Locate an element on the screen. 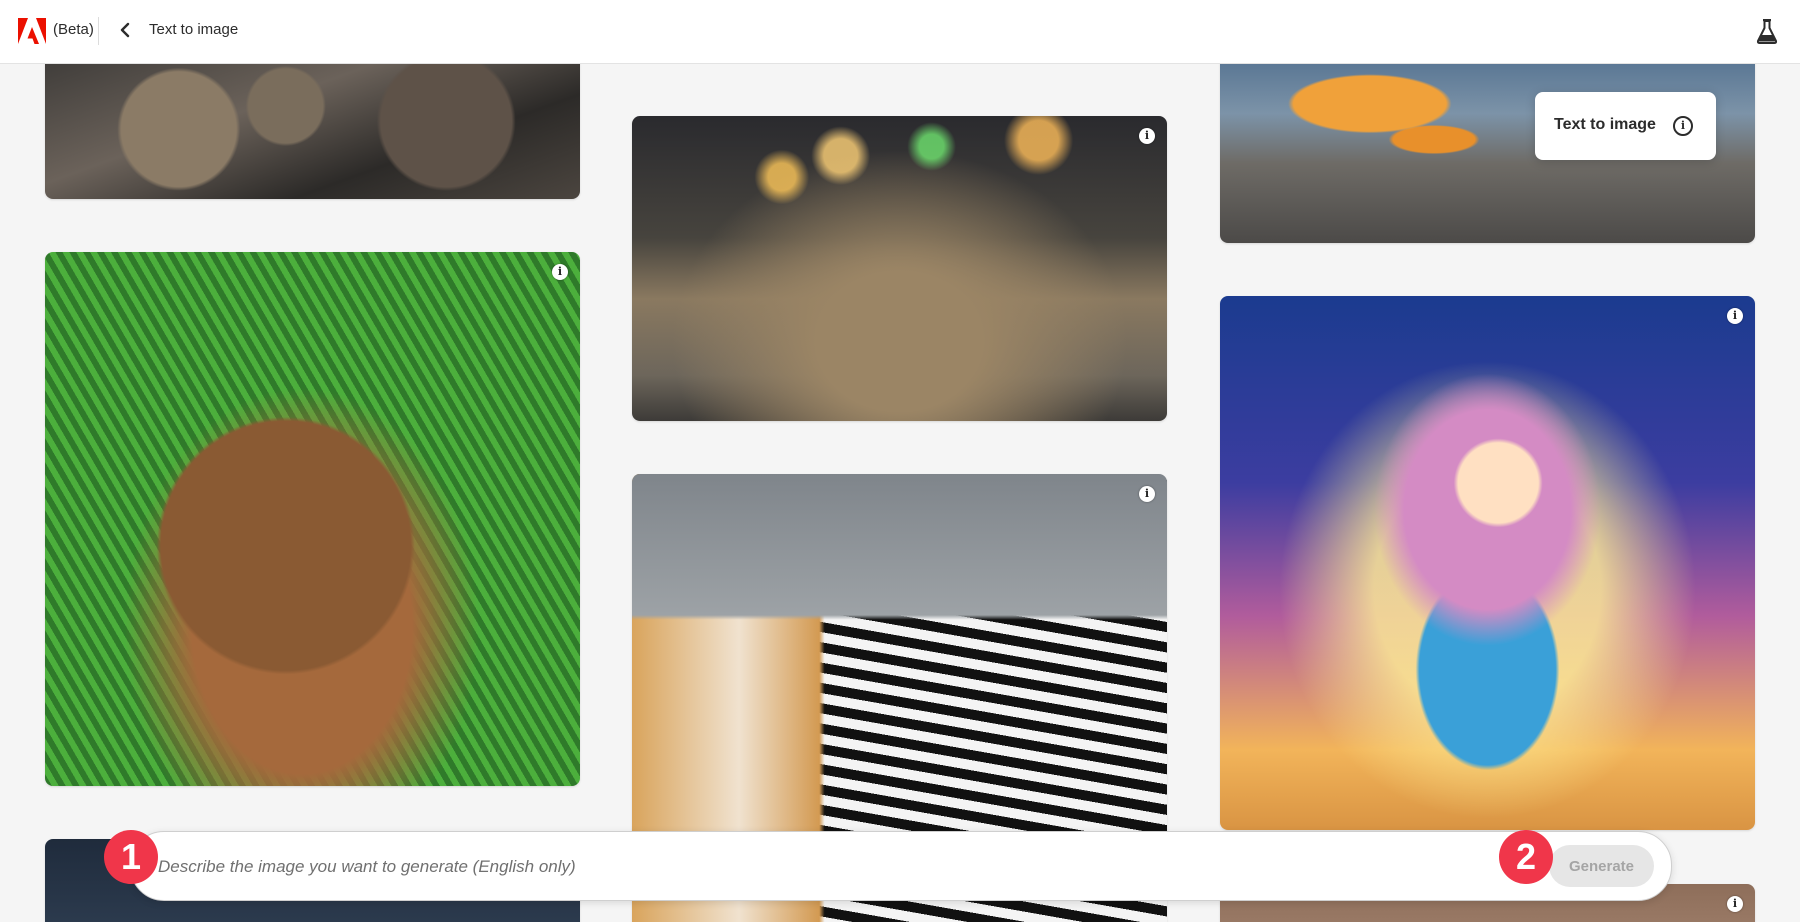  chevron-left-icon is located at coordinates (125, 30).